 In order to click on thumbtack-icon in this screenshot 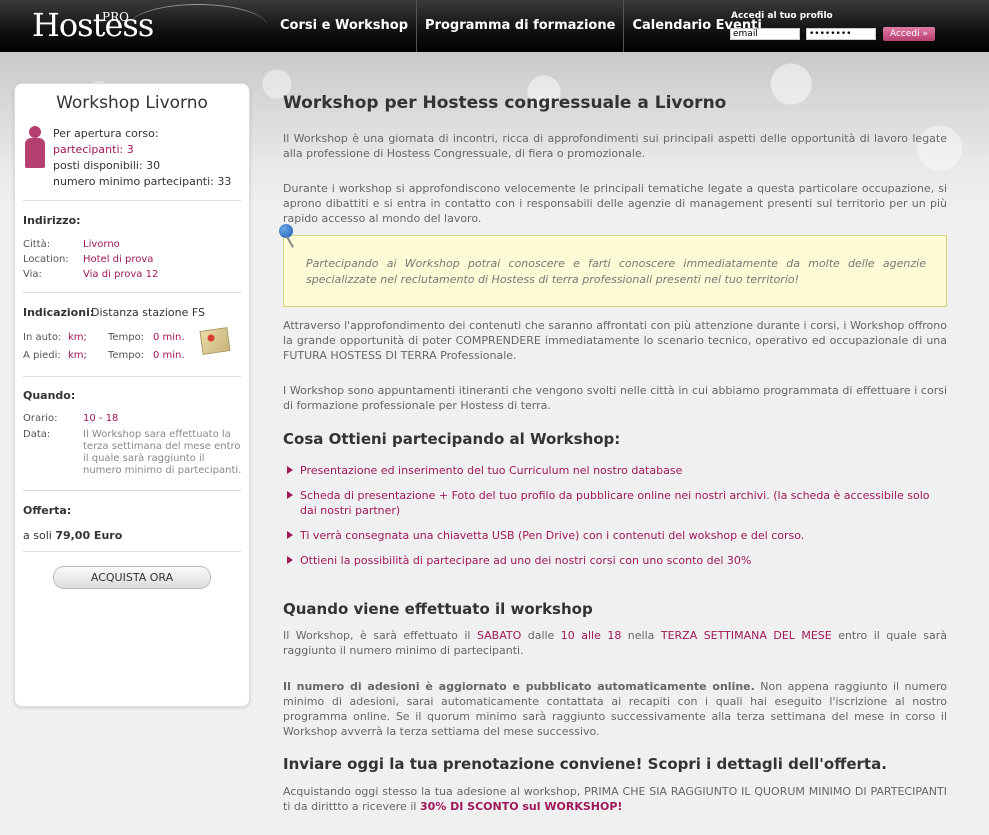, I will do `click(288, 237)`.